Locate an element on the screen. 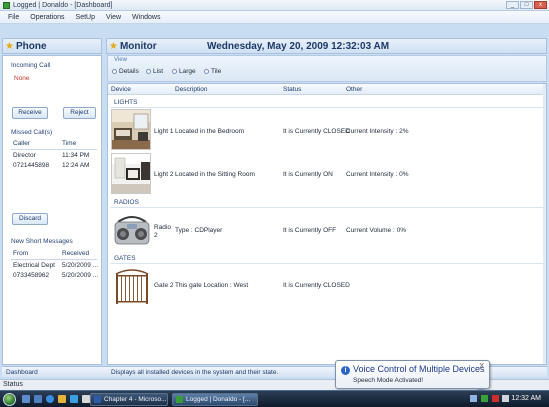 The image size is (549, 407). network-icon is located at coordinates (495, 398).